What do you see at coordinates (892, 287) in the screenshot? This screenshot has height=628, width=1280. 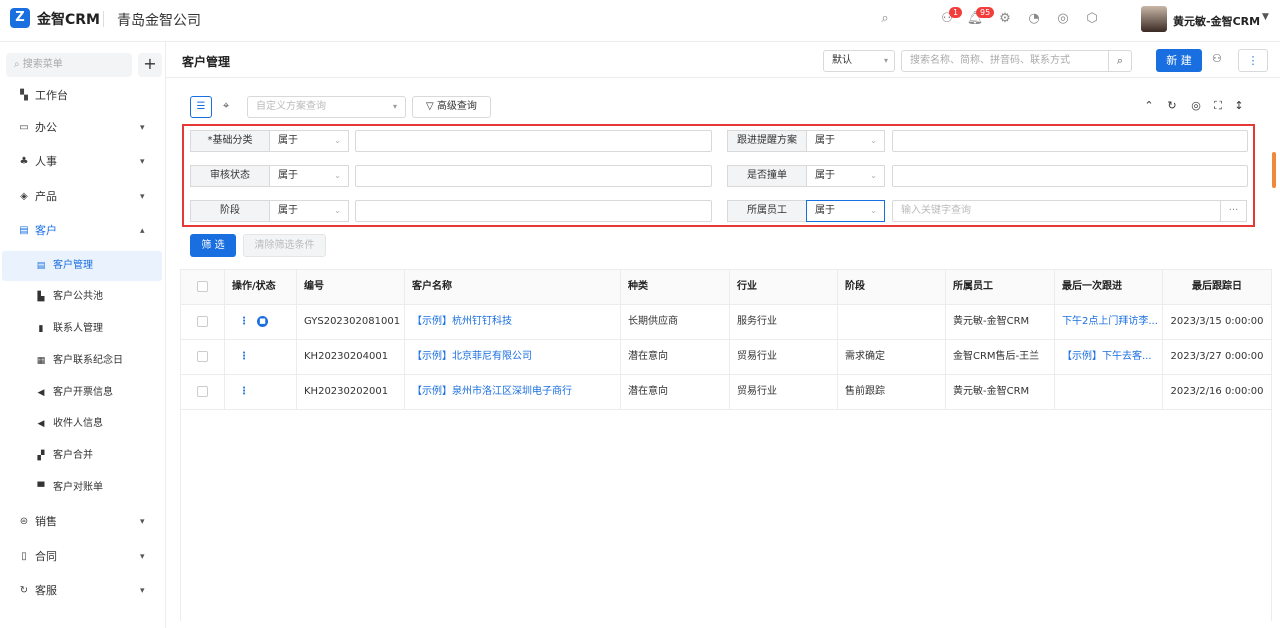 I see `column-header: 阶段` at bounding box center [892, 287].